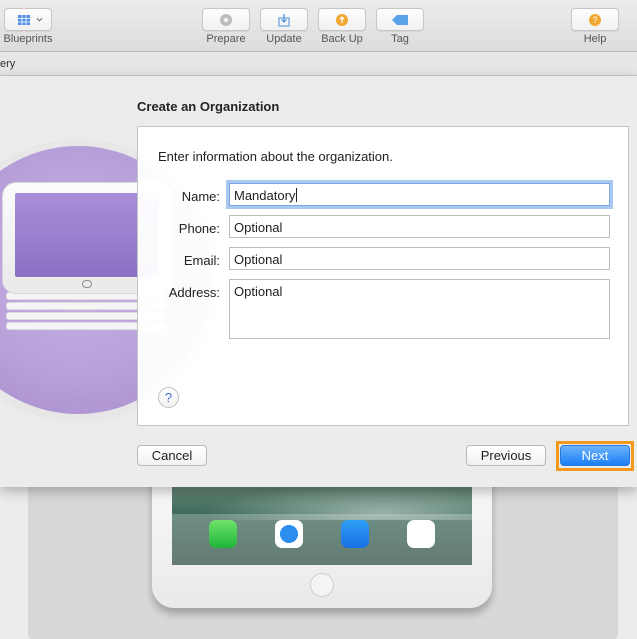 This screenshot has width=637, height=639. I want to click on phone-field-placeholder: Optional, so click(258, 227).